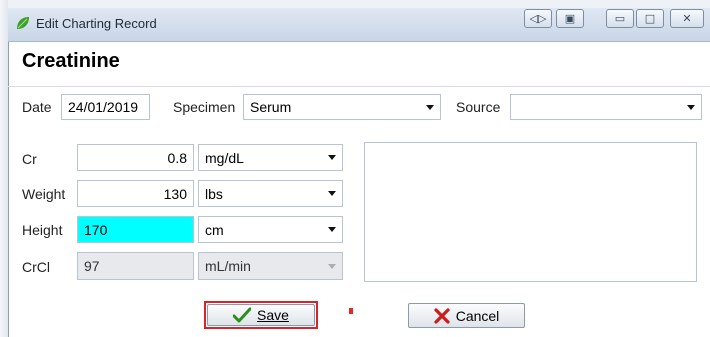 The height and width of the screenshot is (337, 710). I want to click on row-label-cr: Cr, so click(29, 159).